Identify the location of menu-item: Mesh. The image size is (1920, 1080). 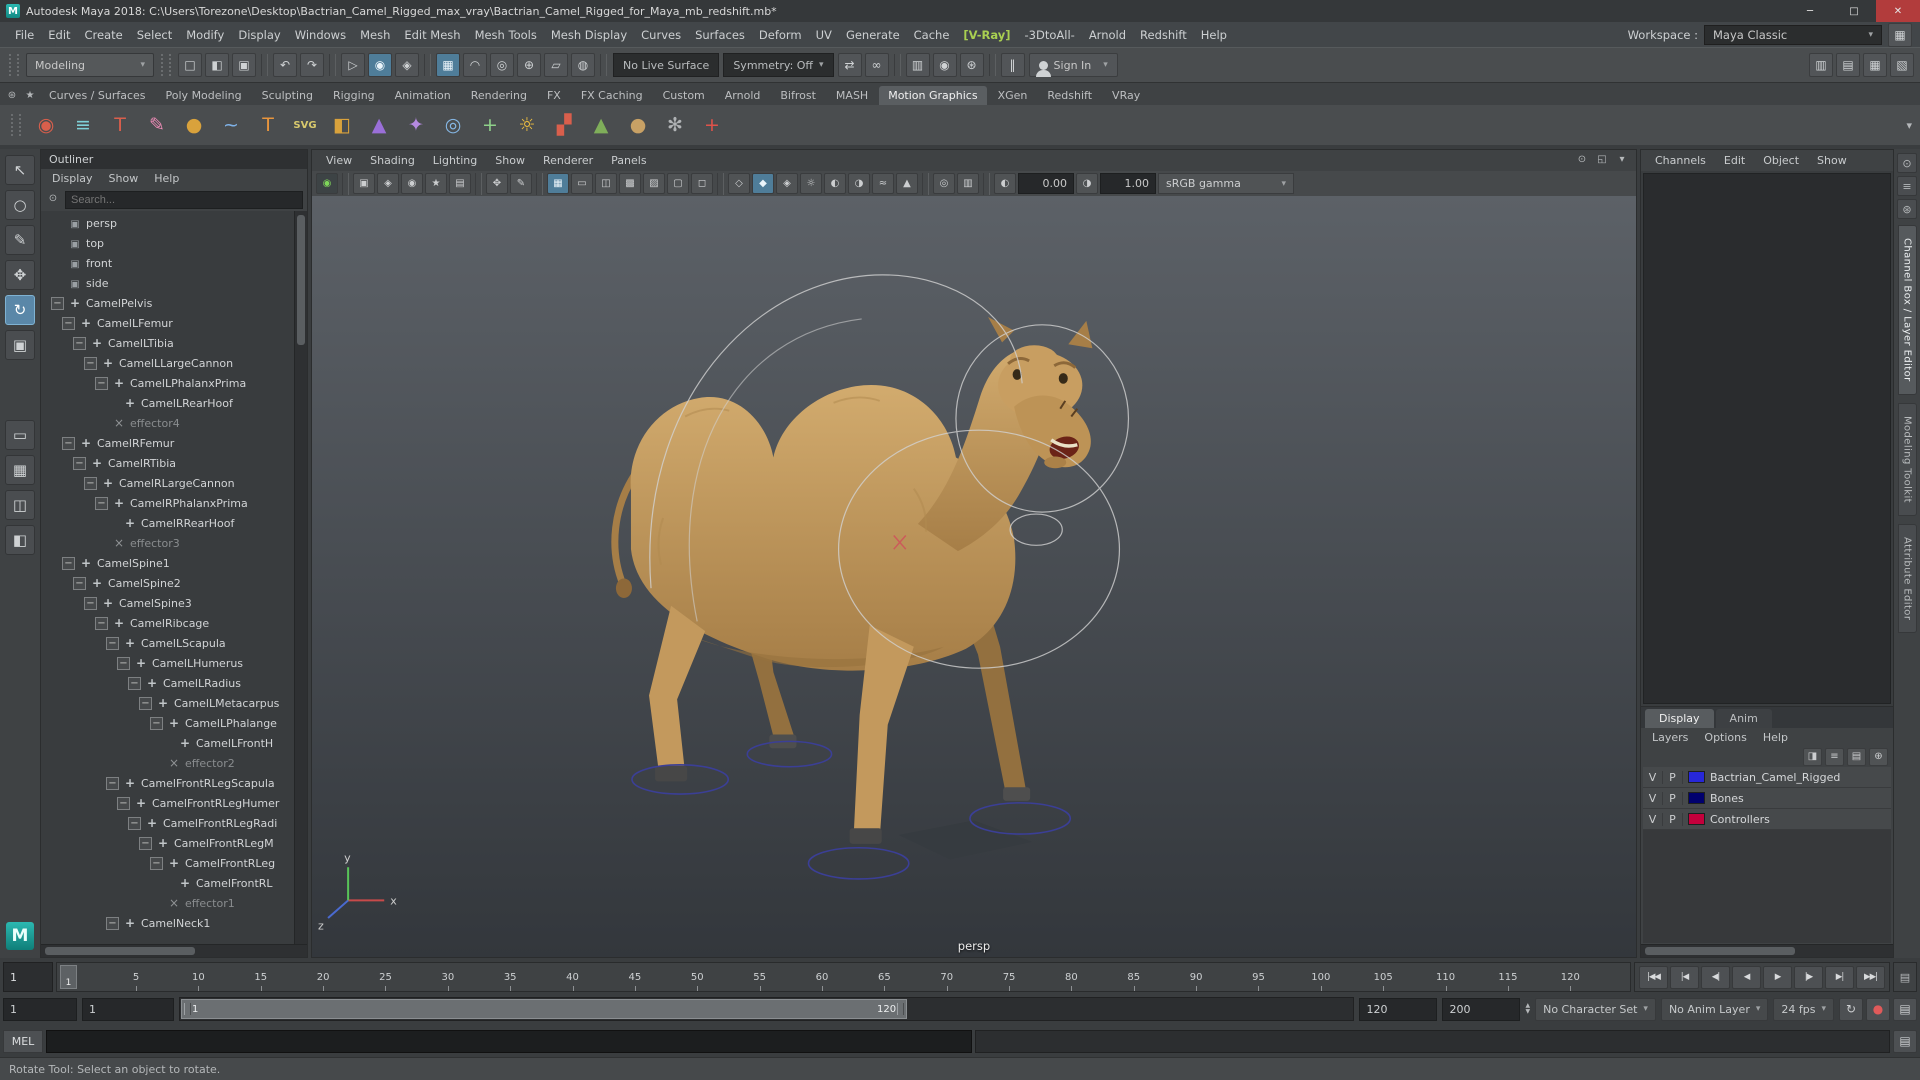
(375, 35).